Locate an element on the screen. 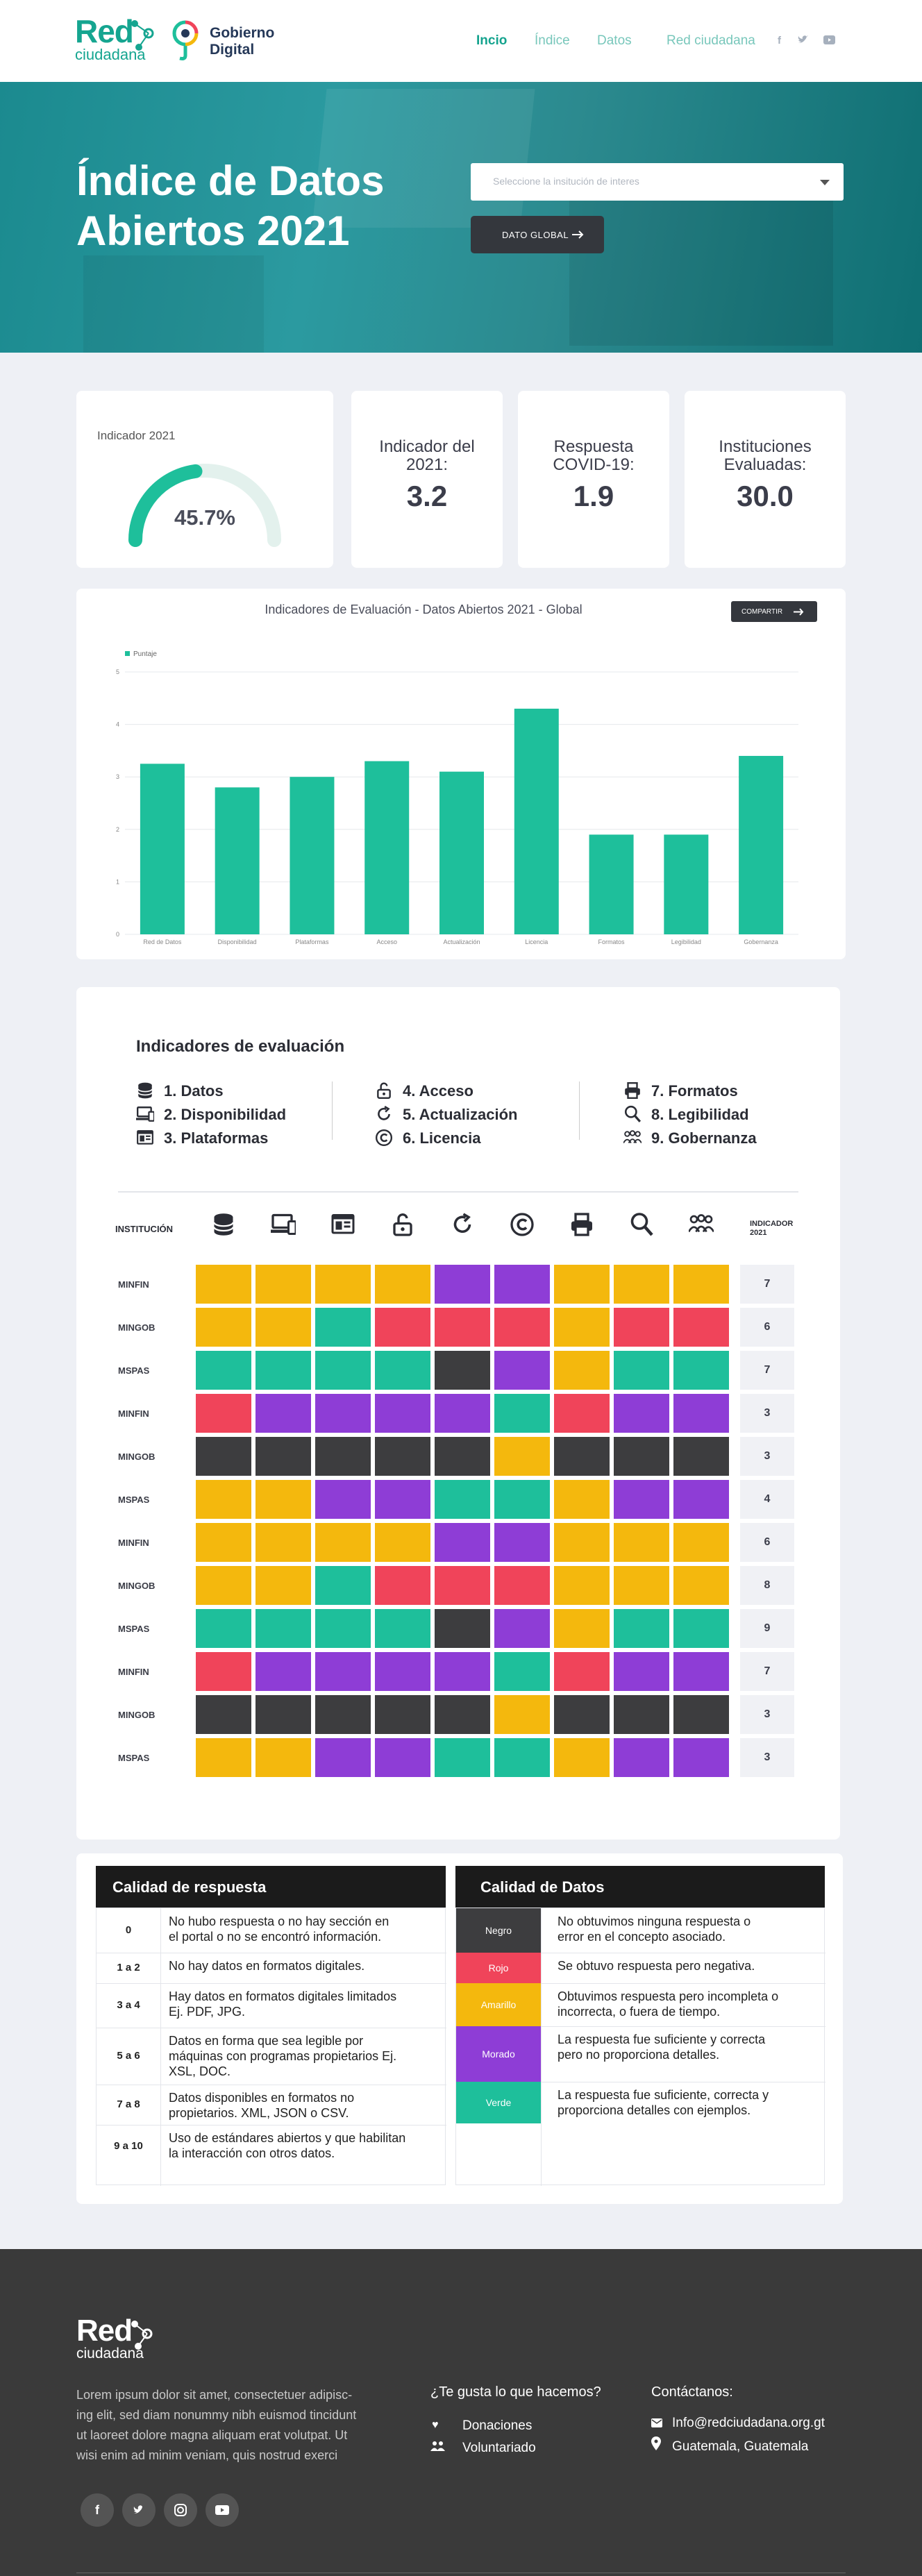  footer-logo: Red ciudadana is located at coordinates (114, 2338).